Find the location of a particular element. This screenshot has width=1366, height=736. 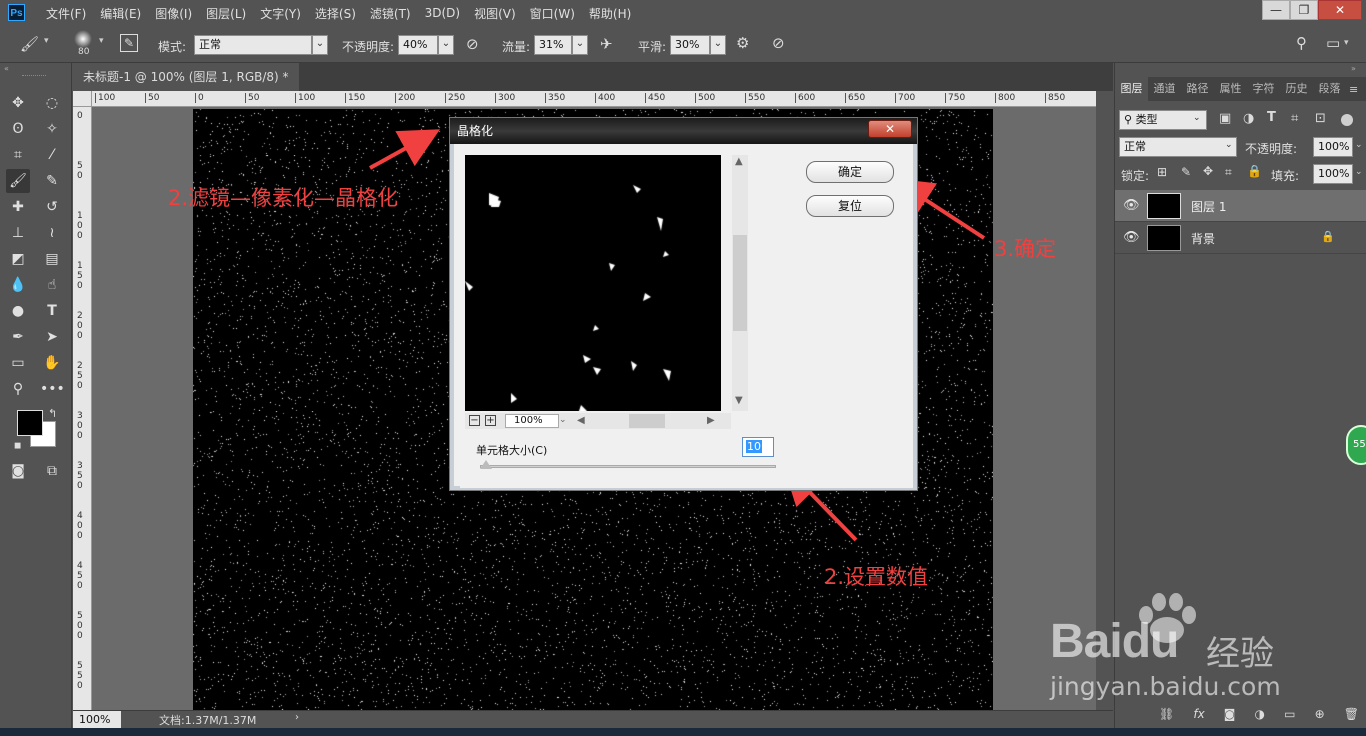

watermark-brand: Baidu is located at coordinates (1114, 641).